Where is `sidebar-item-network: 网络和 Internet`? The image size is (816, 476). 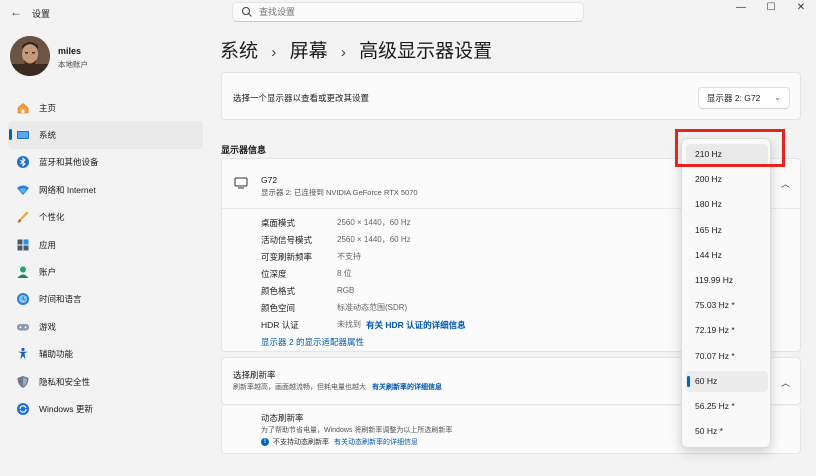
sidebar-item-network: 网络和 Internet is located at coordinates (105, 189).